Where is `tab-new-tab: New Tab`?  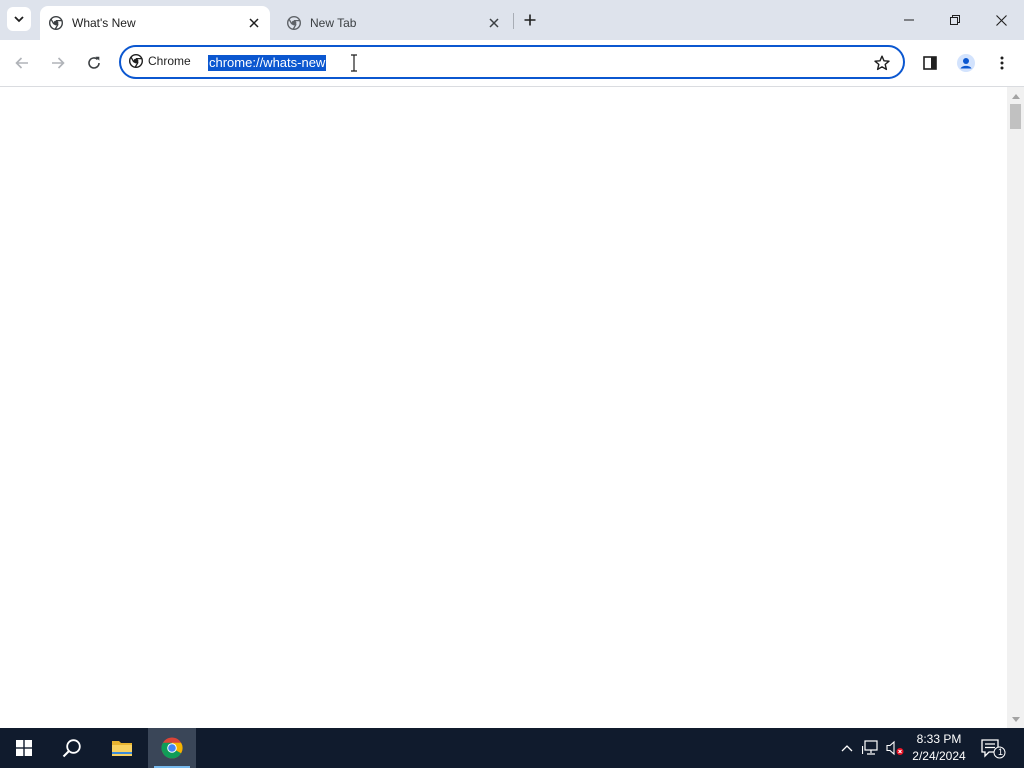
tab-new-tab: New Tab is located at coordinates (394, 23).